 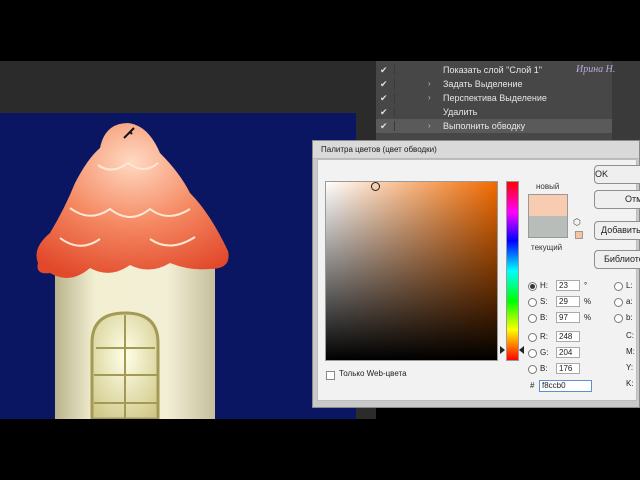 I want to click on hue-label: H:, so click(x=544, y=285).